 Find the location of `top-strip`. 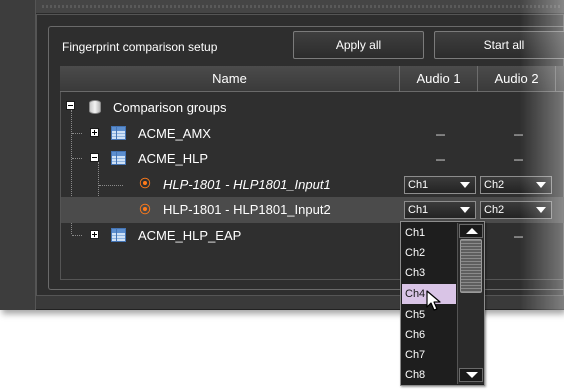

top-strip is located at coordinates (300, 7).